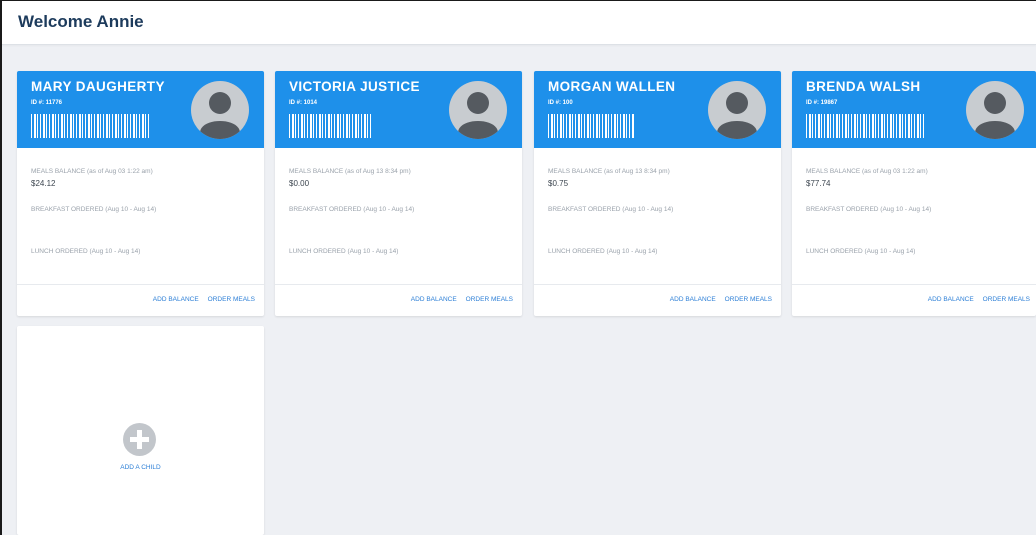 The width and height of the screenshot is (1036, 535). What do you see at coordinates (818, 183) in the screenshot?
I see `meals-balance-value: $77.74` at bounding box center [818, 183].